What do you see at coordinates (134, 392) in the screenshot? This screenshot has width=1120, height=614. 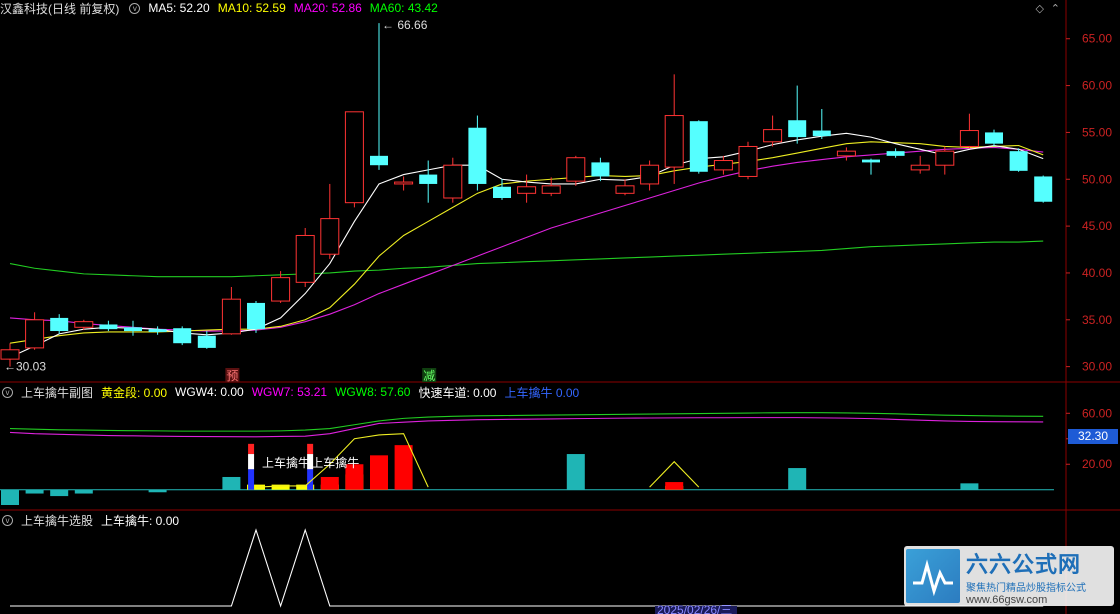 I see `sub-indicator-golden: 黄金段: 0.00` at bounding box center [134, 392].